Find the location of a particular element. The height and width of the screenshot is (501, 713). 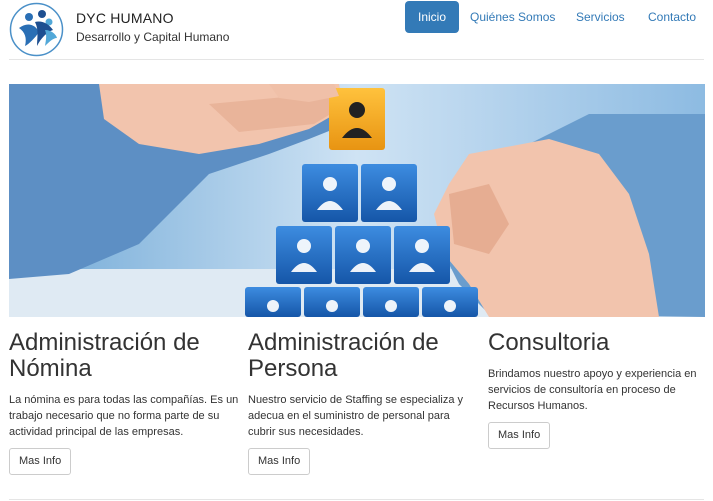

nav-servicios: Servicios is located at coordinates (600, 17).